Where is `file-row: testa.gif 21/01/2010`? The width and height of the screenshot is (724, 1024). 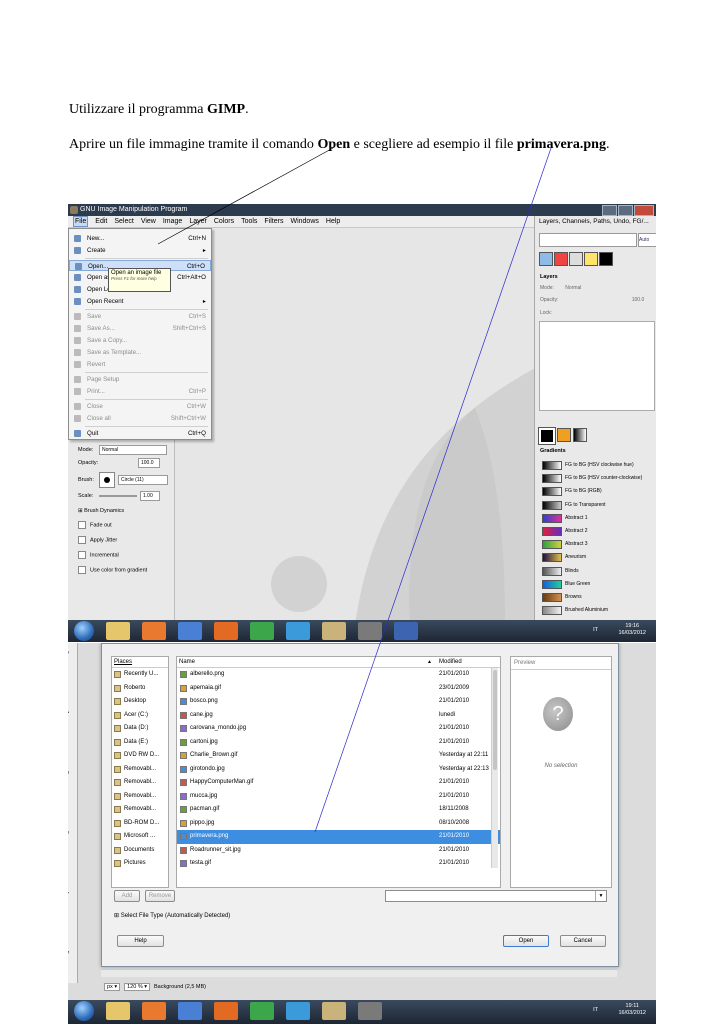
file-row: testa.gif 21/01/2010 is located at coordinates (338, 864).